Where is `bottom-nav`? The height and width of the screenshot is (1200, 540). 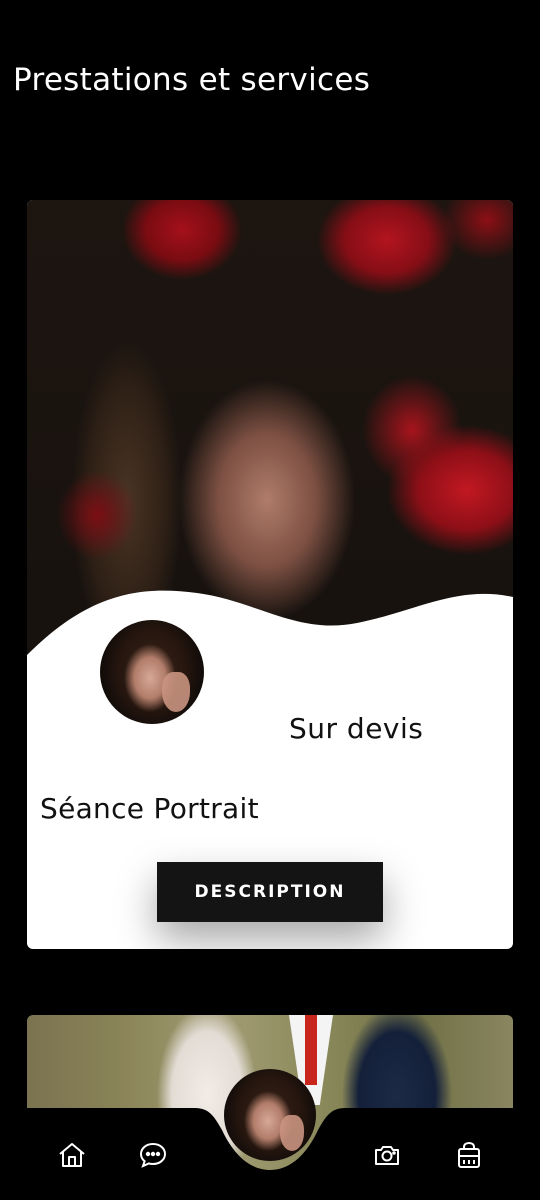 bottom-nav is located at coordinates (270, 1134).